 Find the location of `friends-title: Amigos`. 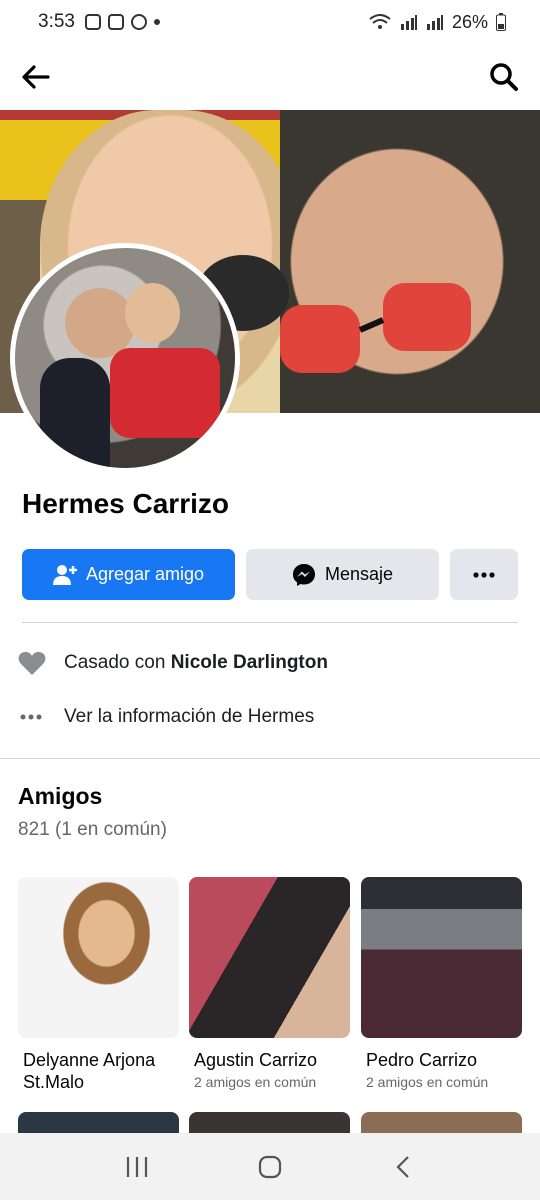

friends-title: Amigos is located at coordinates (60, 796).